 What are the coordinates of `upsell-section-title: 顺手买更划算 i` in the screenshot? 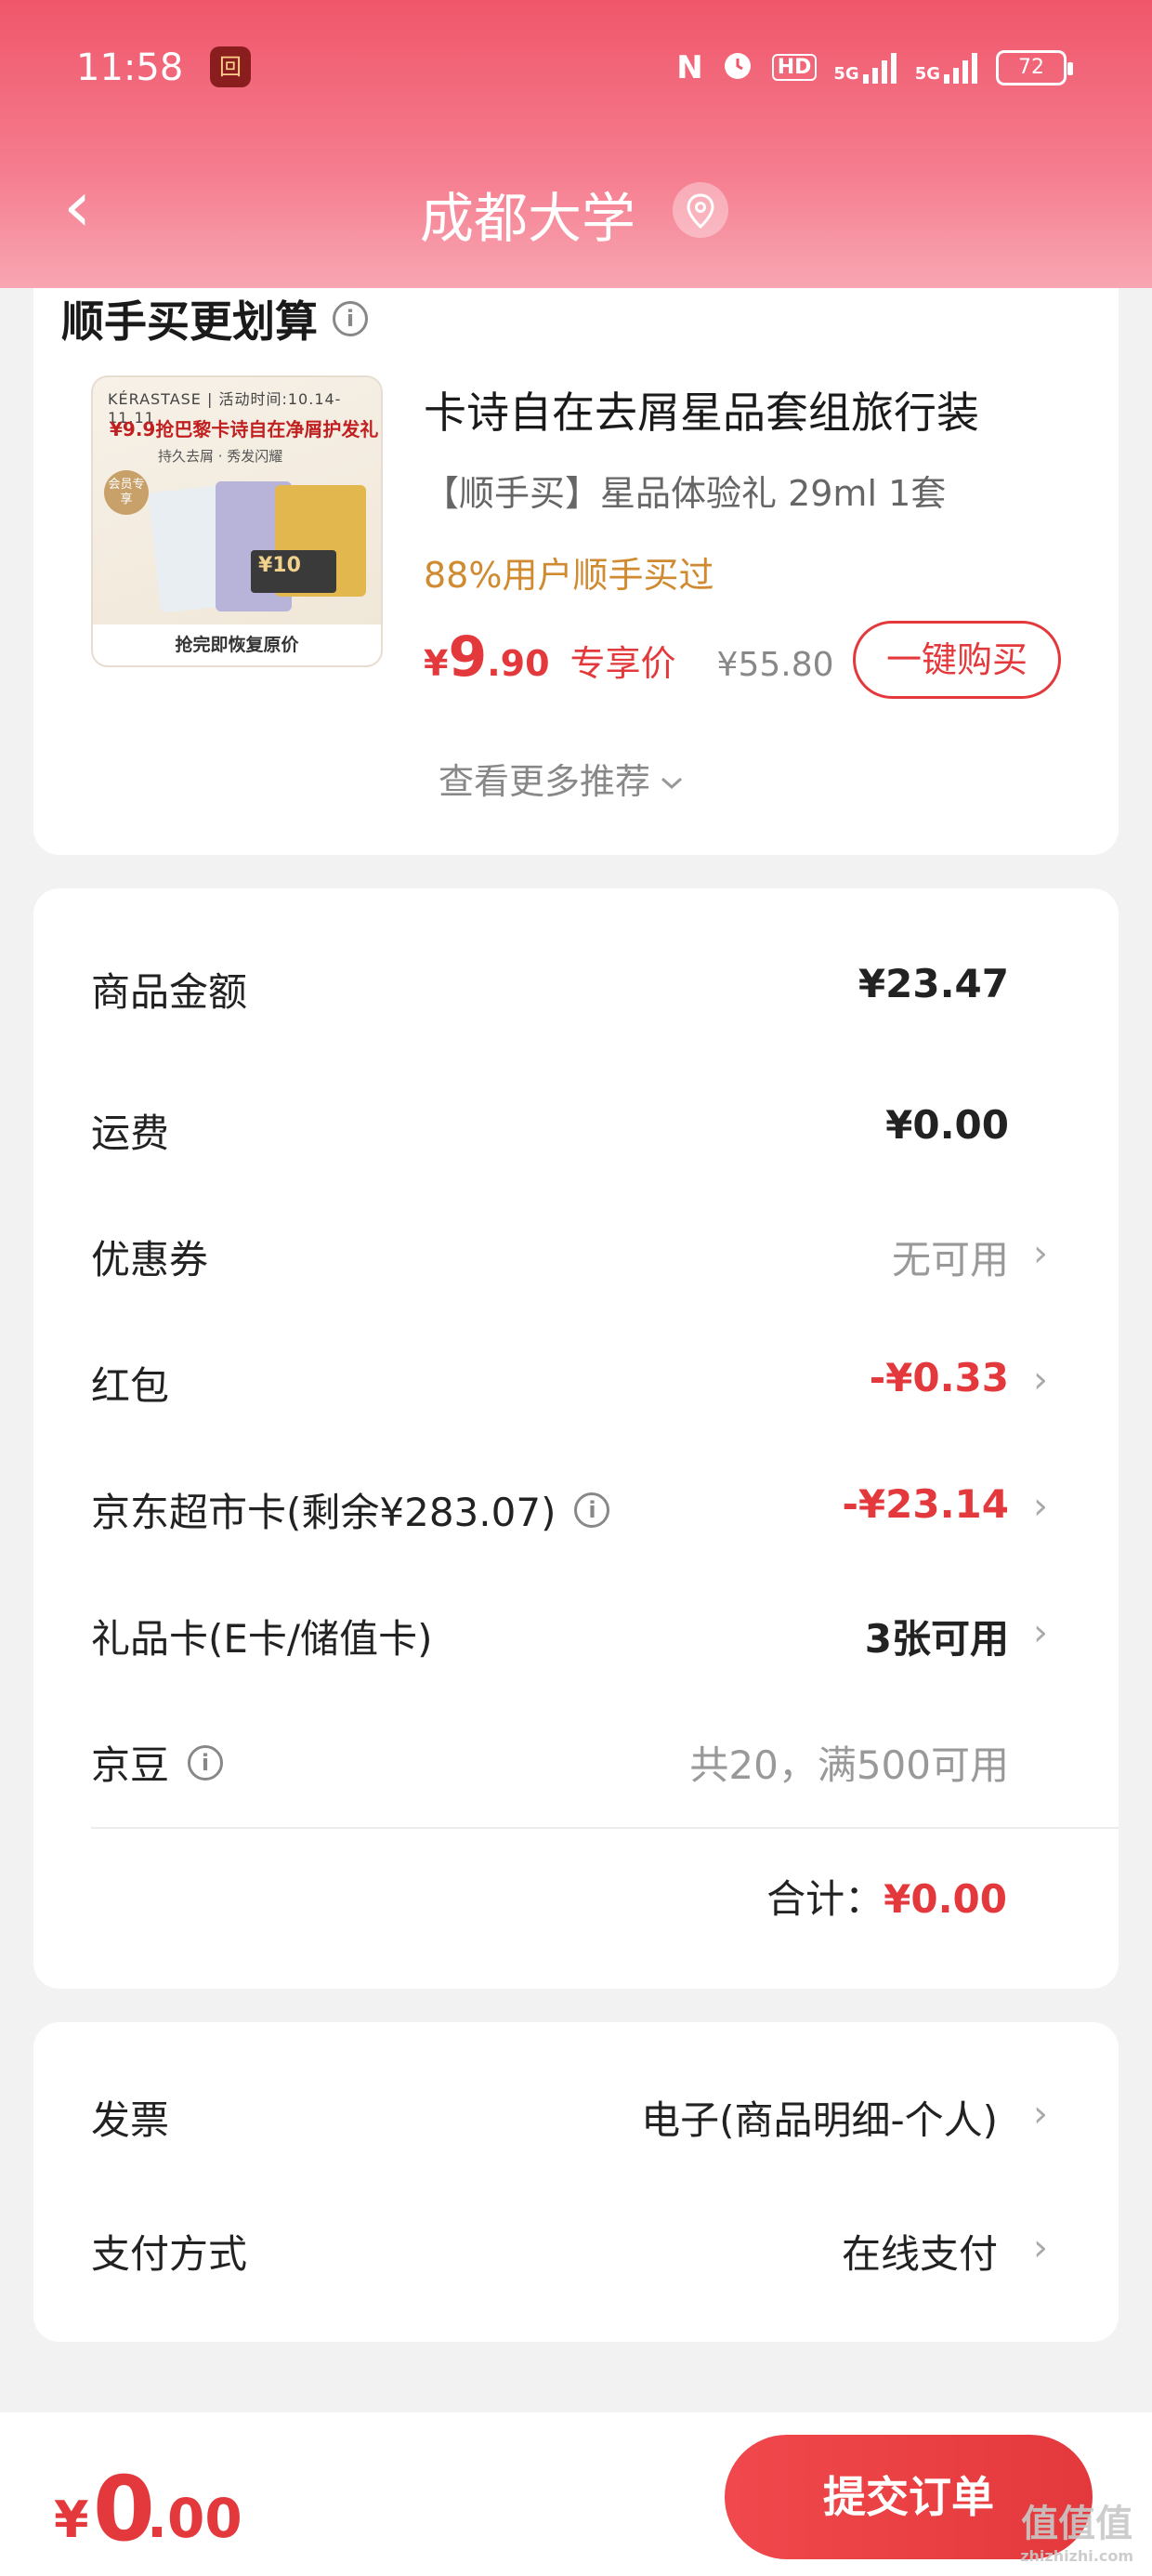 It's located at (214, 318).